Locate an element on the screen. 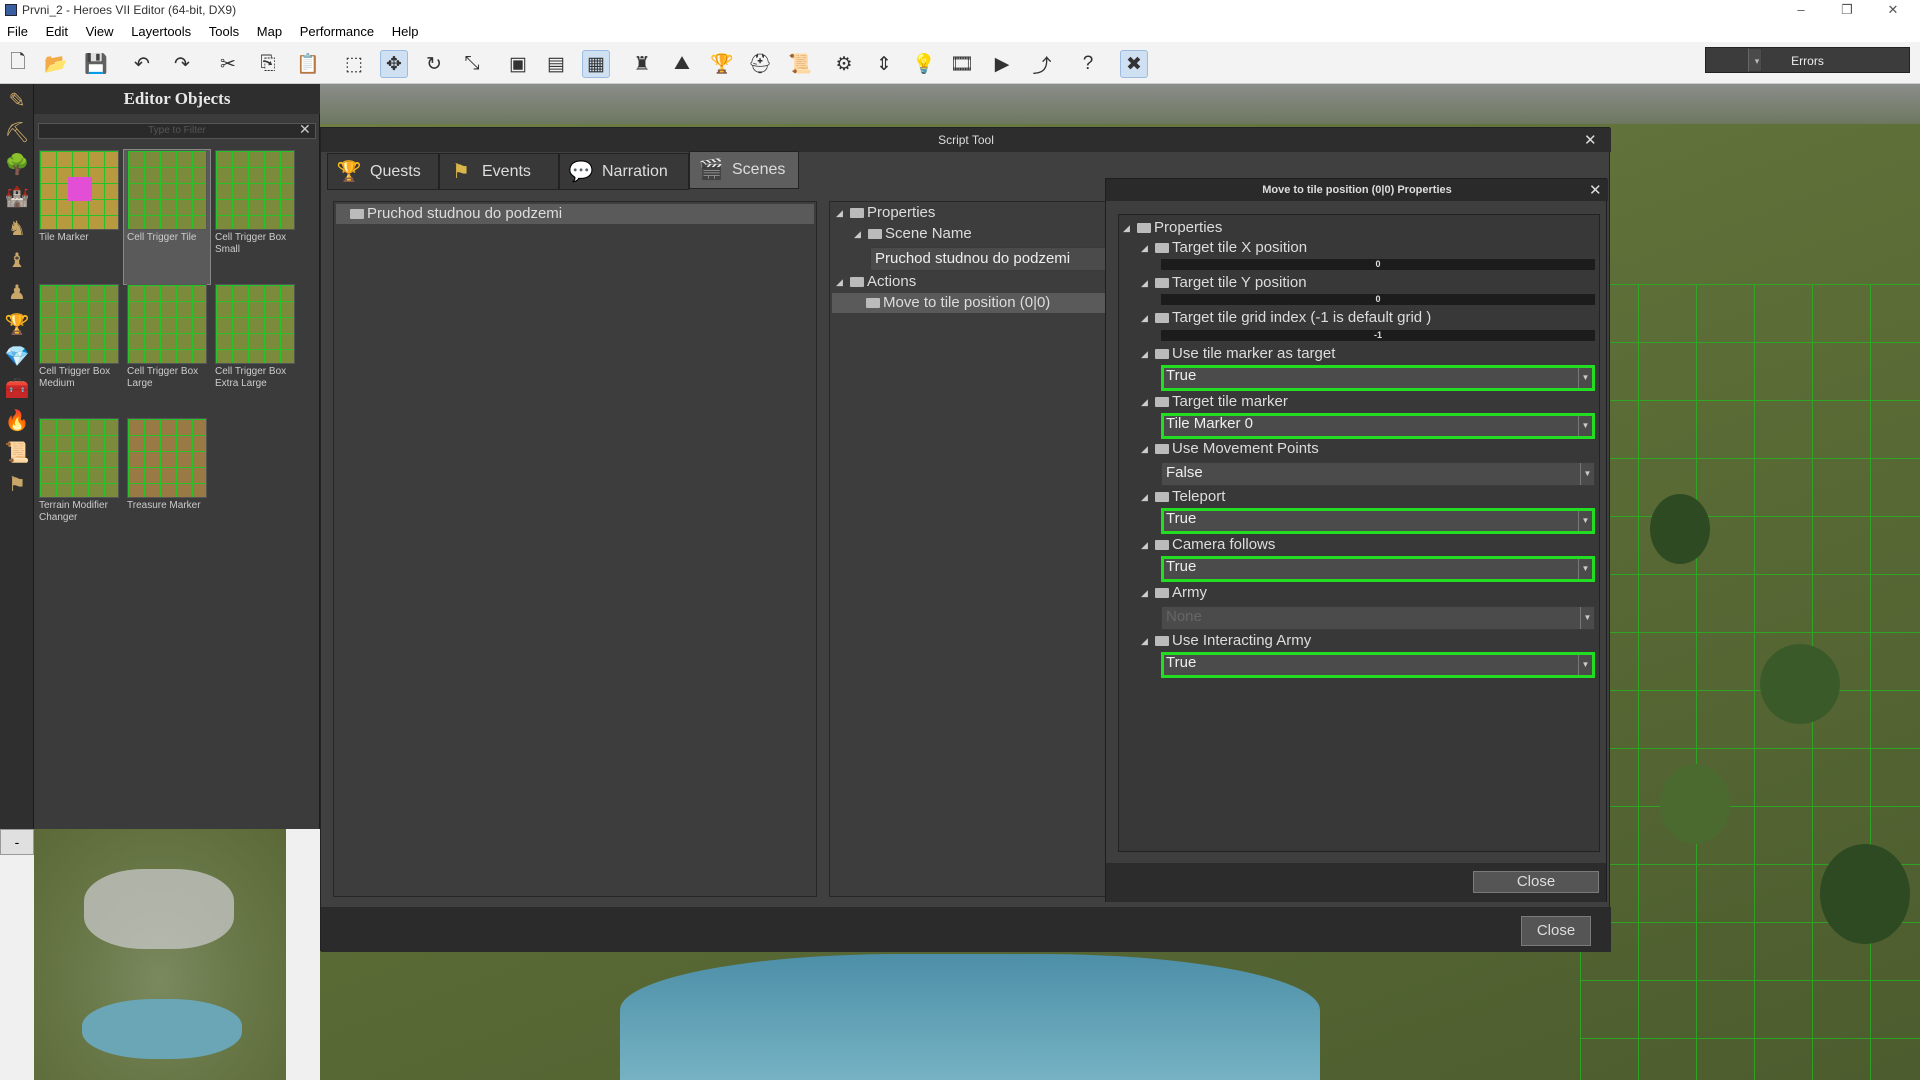 Image resolution: width=1920 pixels, height=1080 pixels. scale-icon: ⤡ is located at coordinates (472, 64).